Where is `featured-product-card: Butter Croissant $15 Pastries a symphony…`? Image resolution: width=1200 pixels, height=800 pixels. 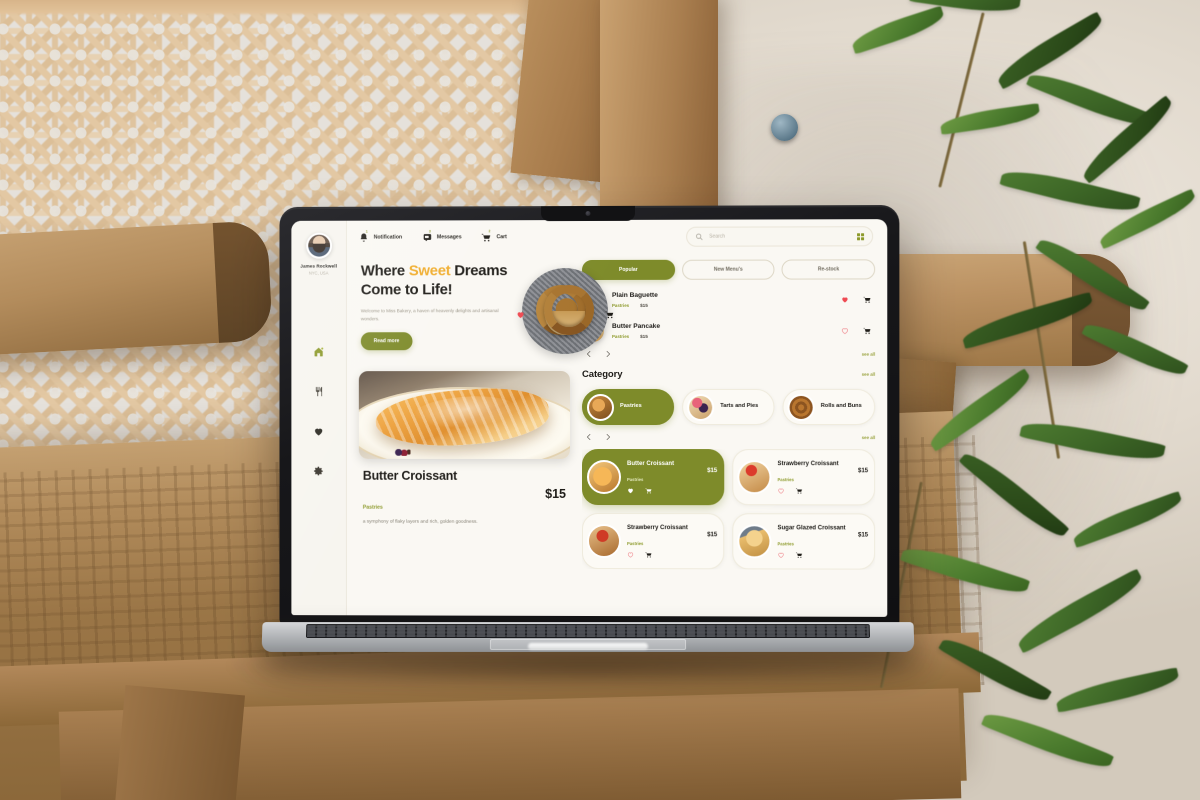
featured-product-card: Butter Croissant $15 Pastries a symphony… is located at coordinates (464, 449).